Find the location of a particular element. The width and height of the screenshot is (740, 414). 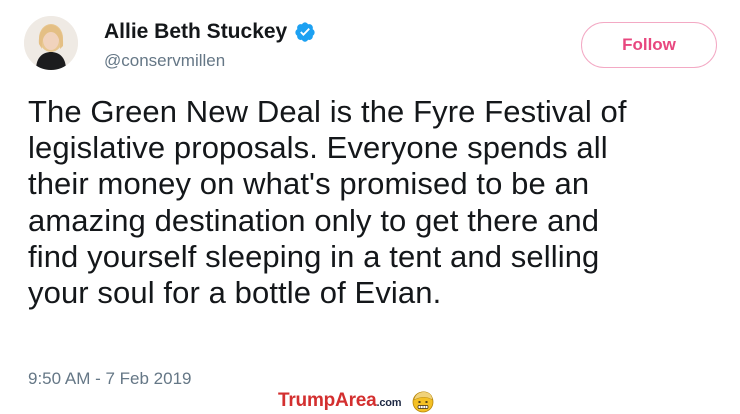

watermark: TrumpArea.com is located at coordinates (356, 401).